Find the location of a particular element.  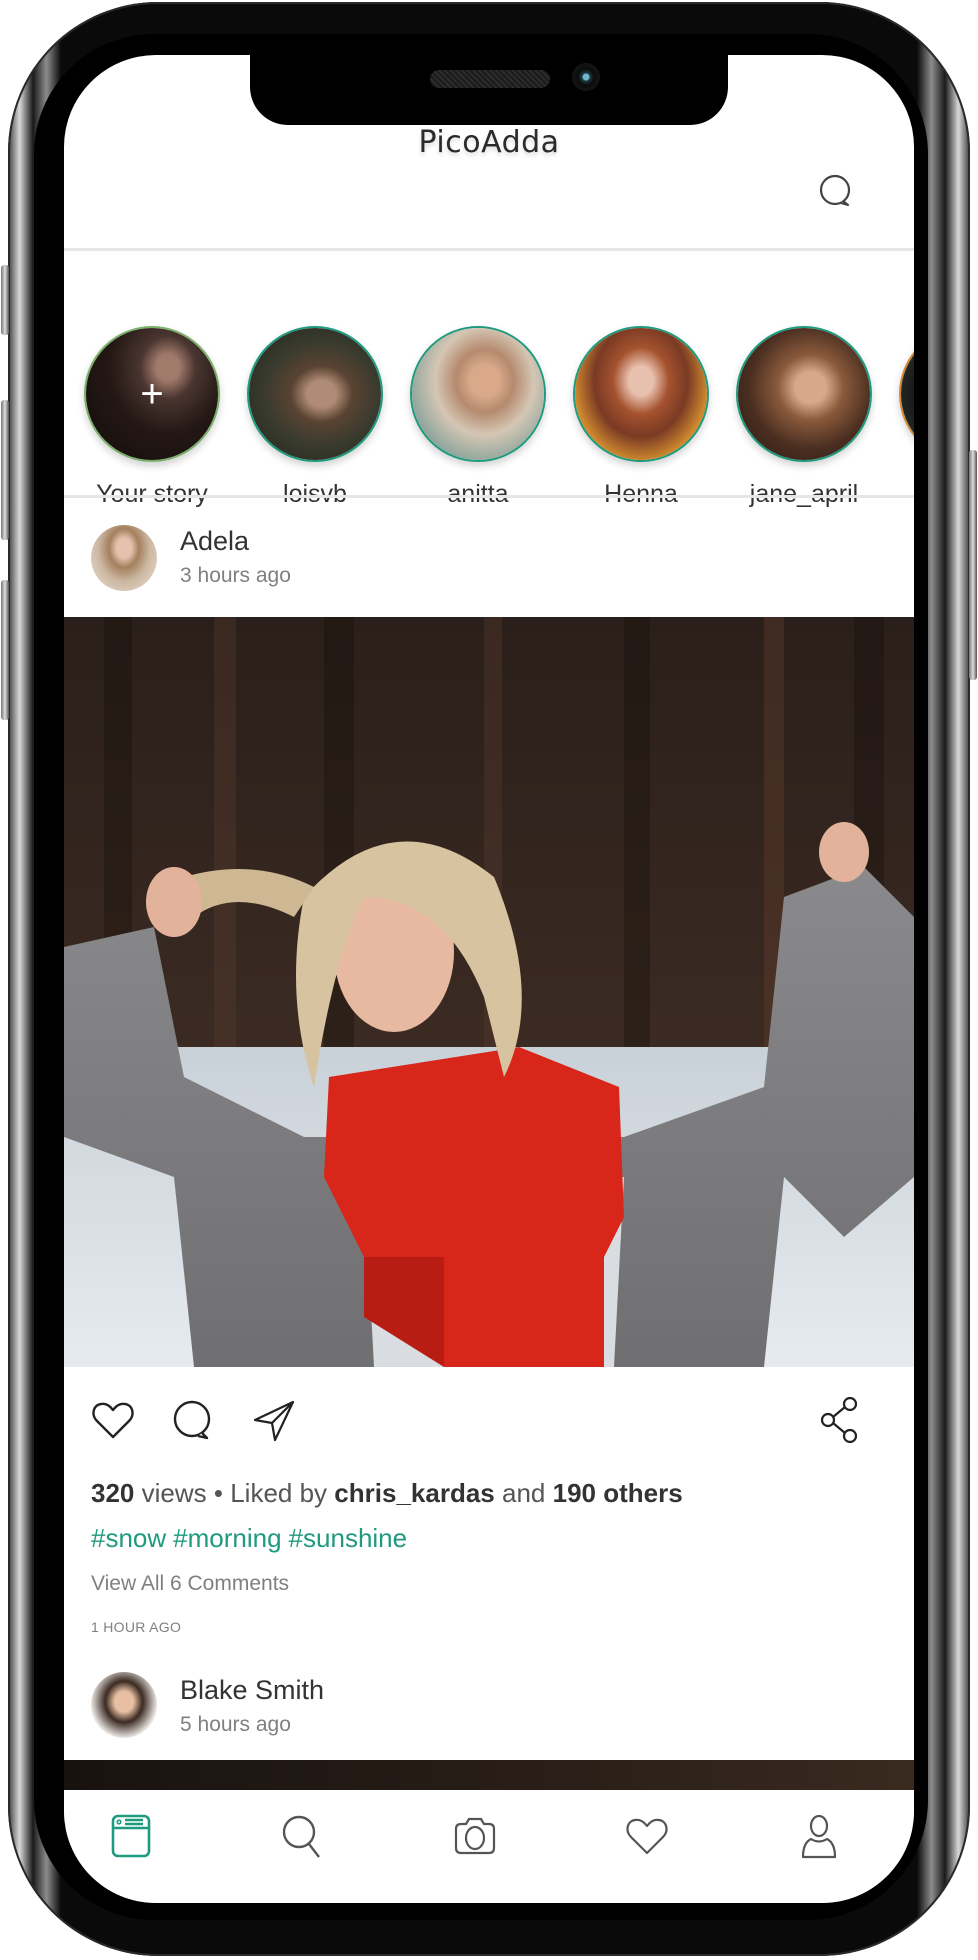

liked-by-user: chris_kardas is located at coordinates (414, 1493).